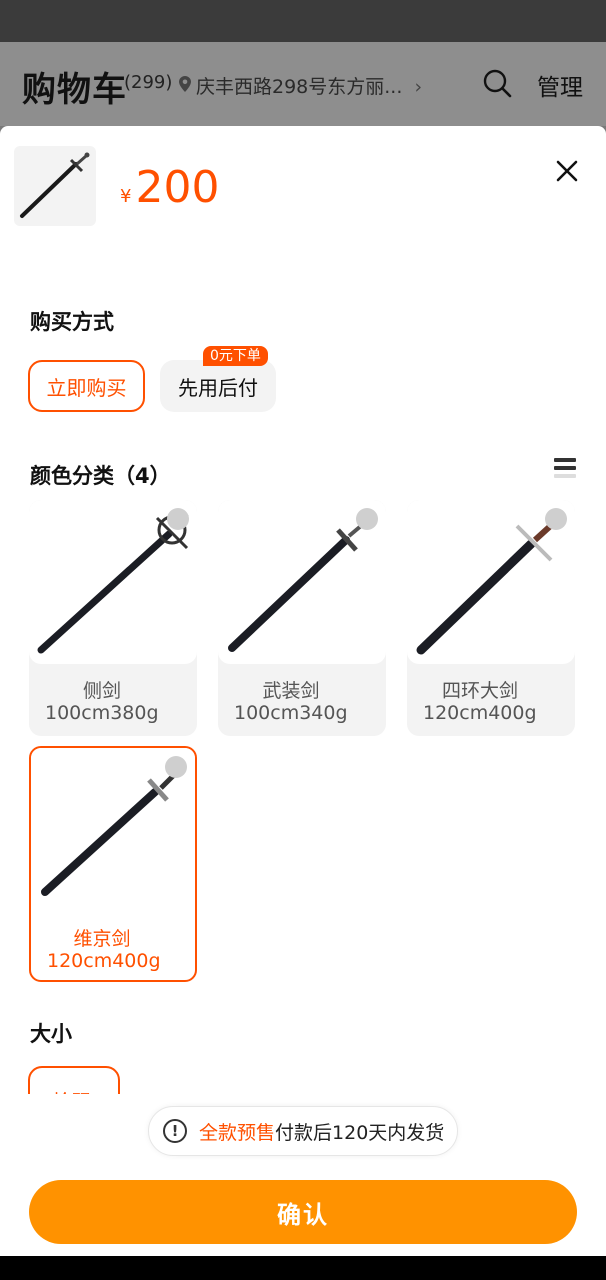 Image resolution: width=606 pixels, height=1280 pixels. Describe the element at coordinates (565, 468) in the screenshot. I see `list-view-icon` at that location.